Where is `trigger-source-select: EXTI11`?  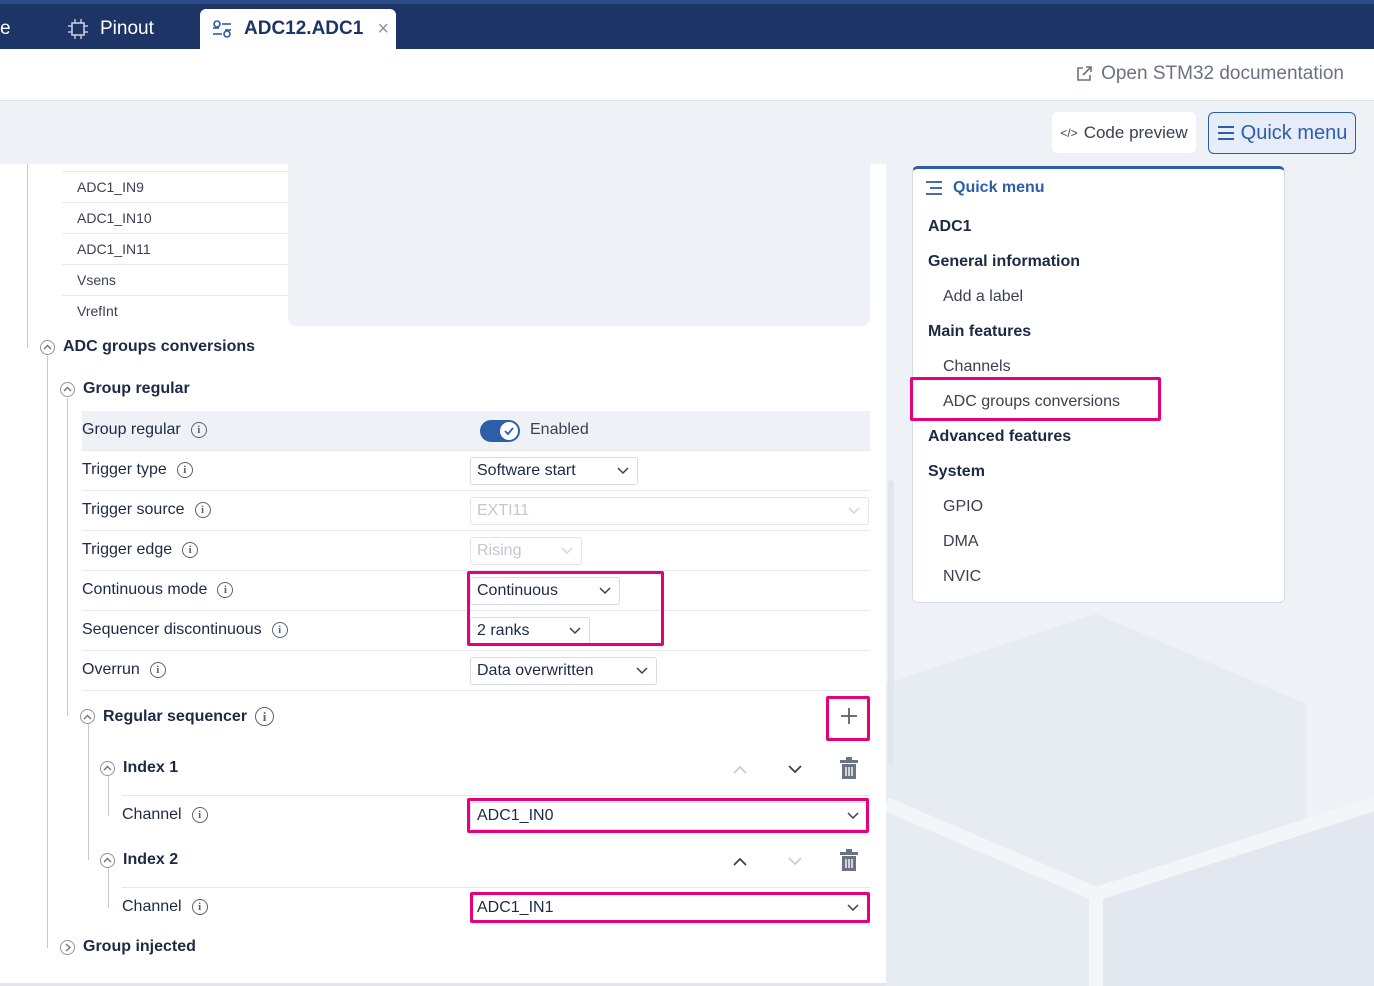
trigger-source-select: EXTI11 is located at coordinates (669, 511).